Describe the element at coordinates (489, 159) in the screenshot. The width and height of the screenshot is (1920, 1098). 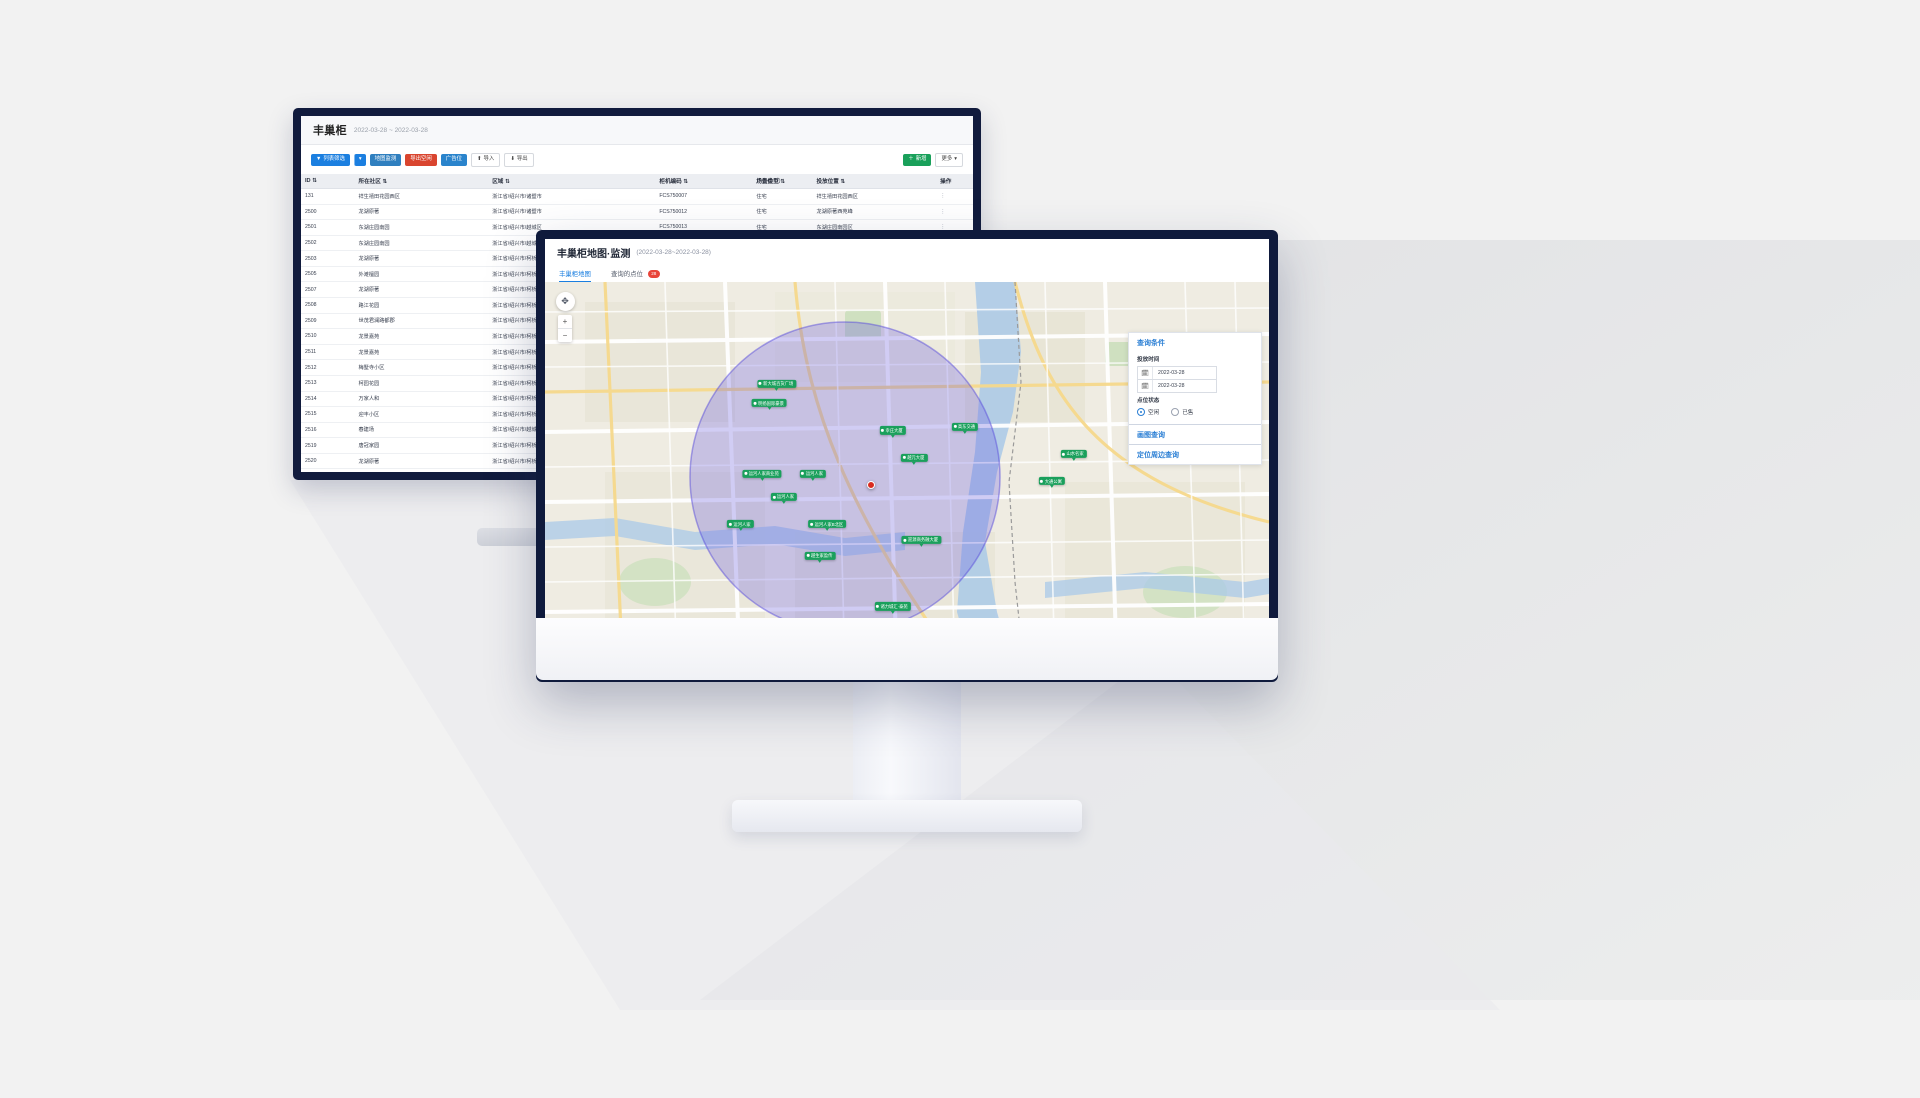
I see `import-label: 导入` at that location.